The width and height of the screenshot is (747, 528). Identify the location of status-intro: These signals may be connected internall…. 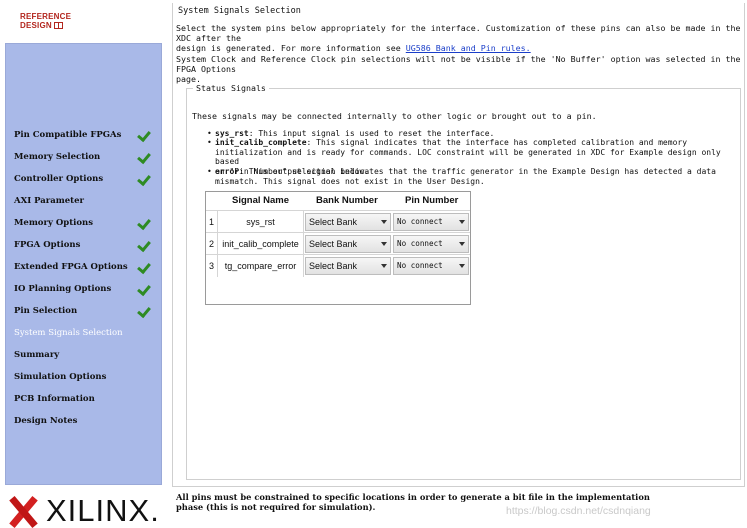
(394, 116).